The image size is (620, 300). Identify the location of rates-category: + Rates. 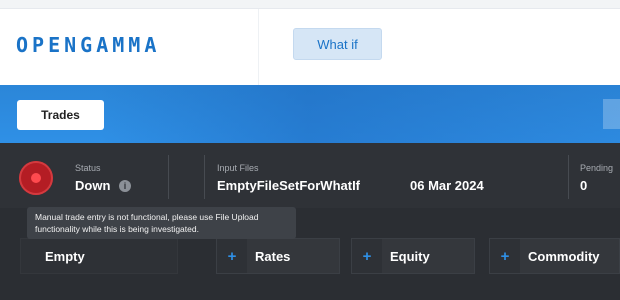
(278, 256).